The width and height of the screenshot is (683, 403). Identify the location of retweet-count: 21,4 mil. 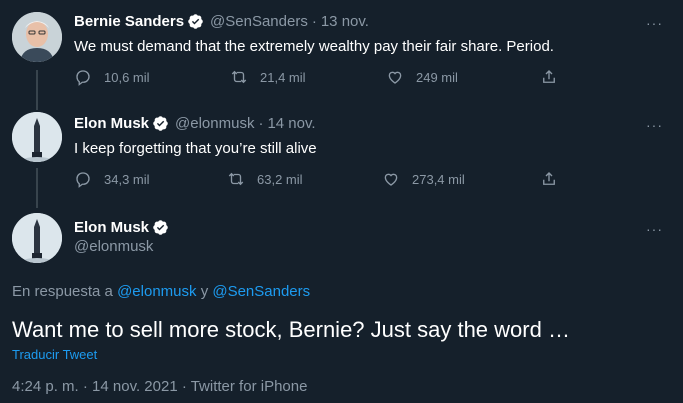
(283, 77).